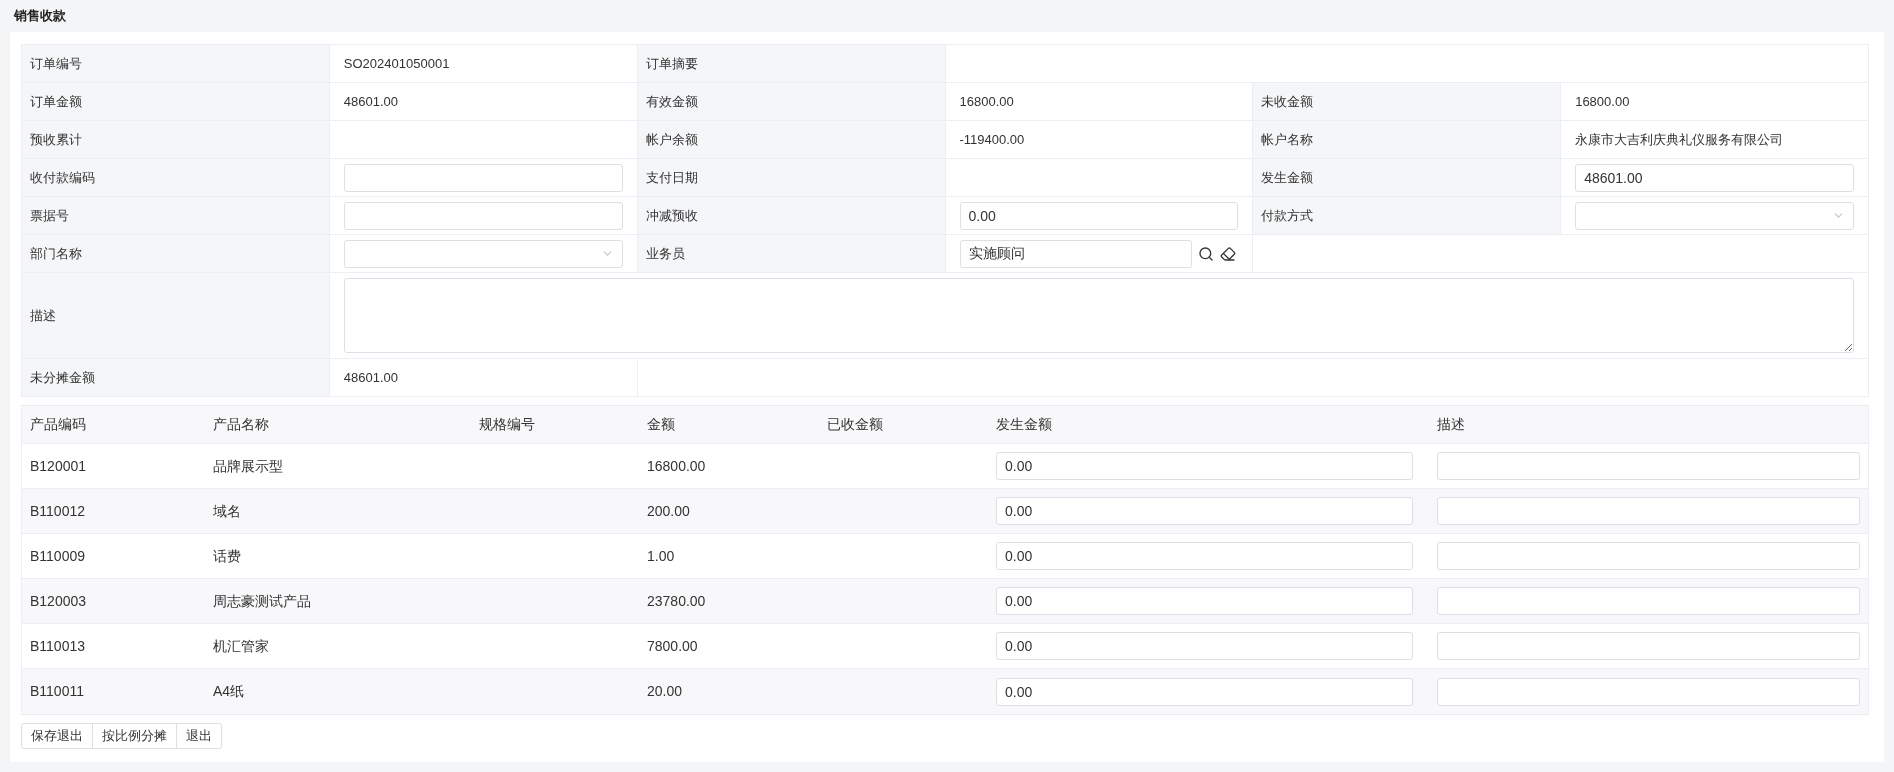  I want to click on field-label: 描述, so click(43, 315).